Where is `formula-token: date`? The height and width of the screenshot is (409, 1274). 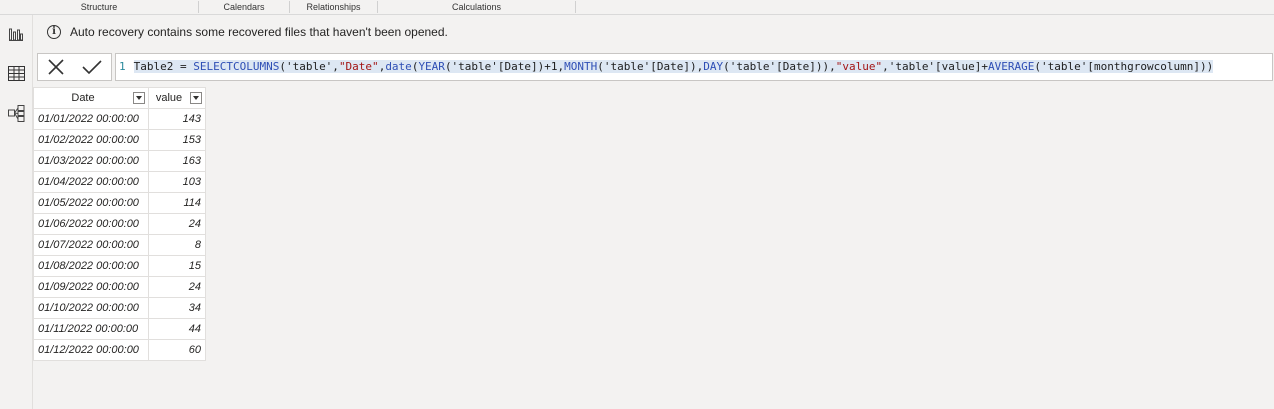
formula-token: date is located at coordinates (398, 66).